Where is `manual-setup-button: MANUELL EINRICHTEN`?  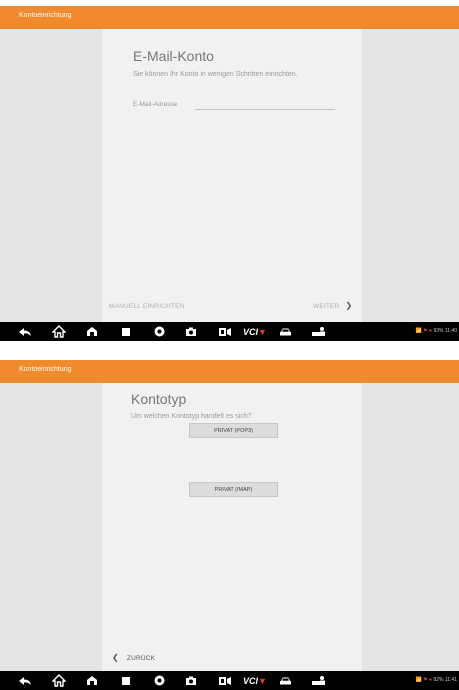
manual-setup-button: MANUELL EINRICHTEN is located at coordinates (147, 306).